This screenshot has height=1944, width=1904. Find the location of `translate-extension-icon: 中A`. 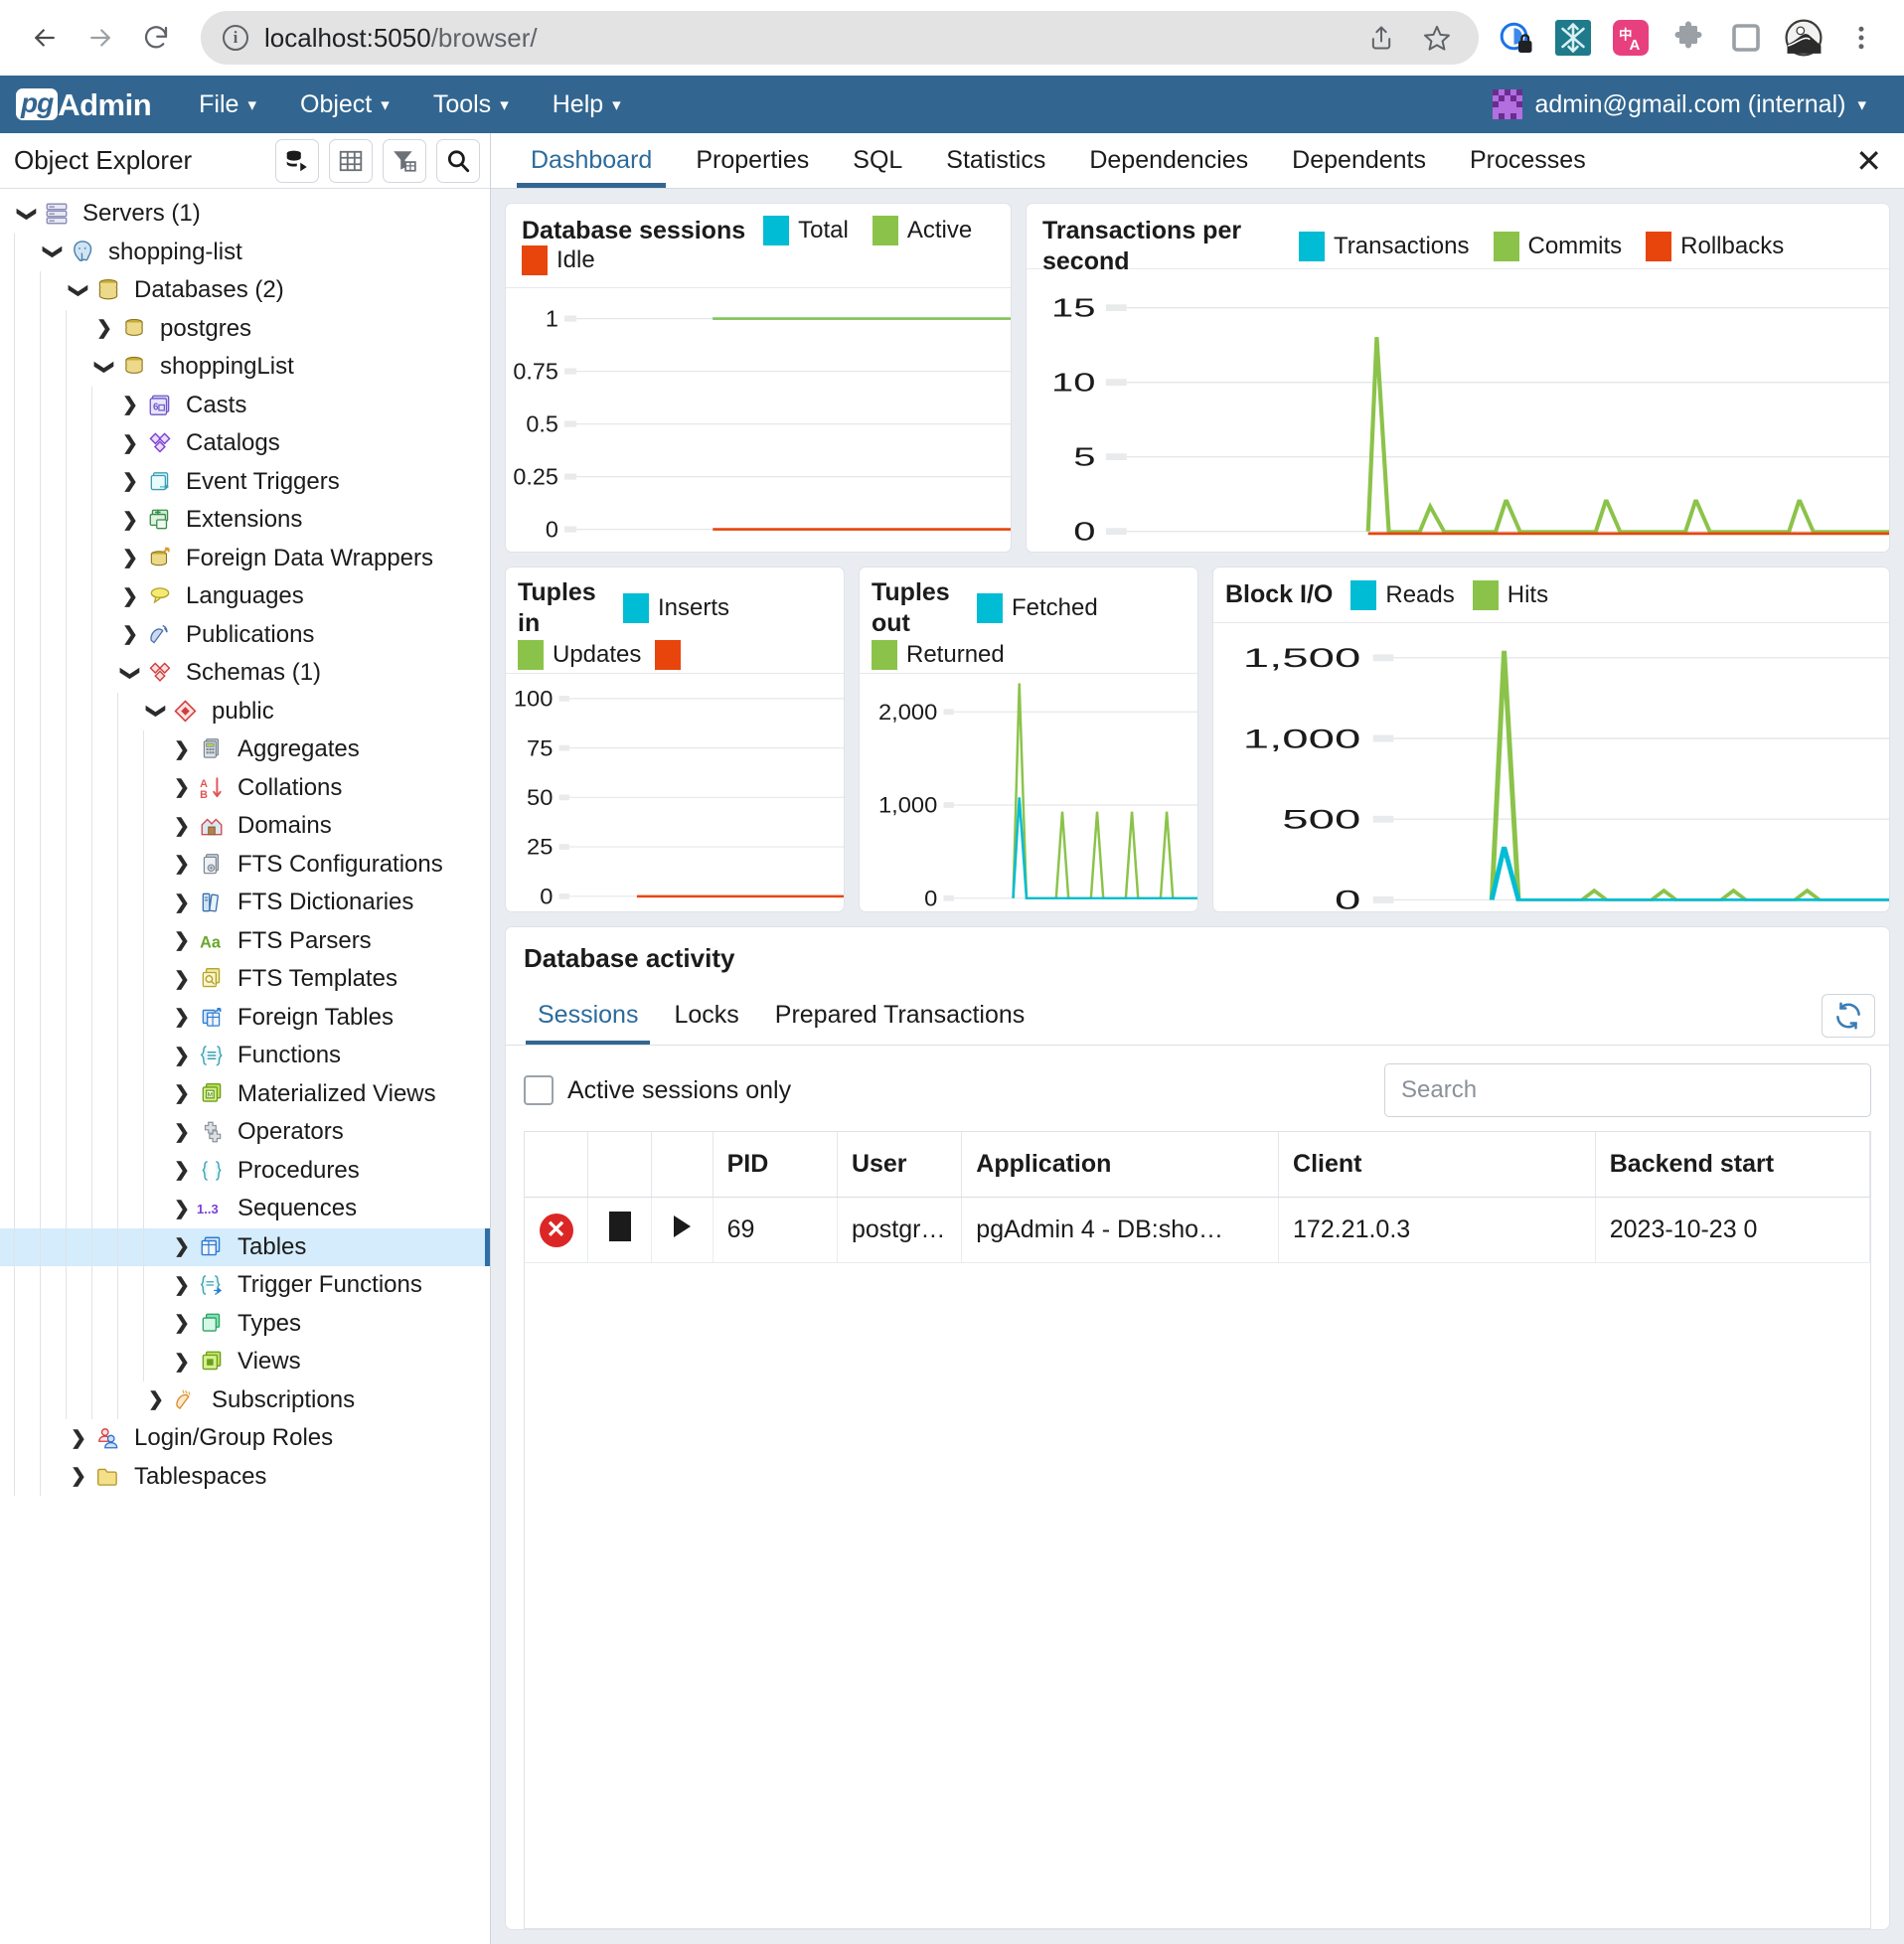

translate-extension-icon: 中A is located at coordinates (1631, 38).